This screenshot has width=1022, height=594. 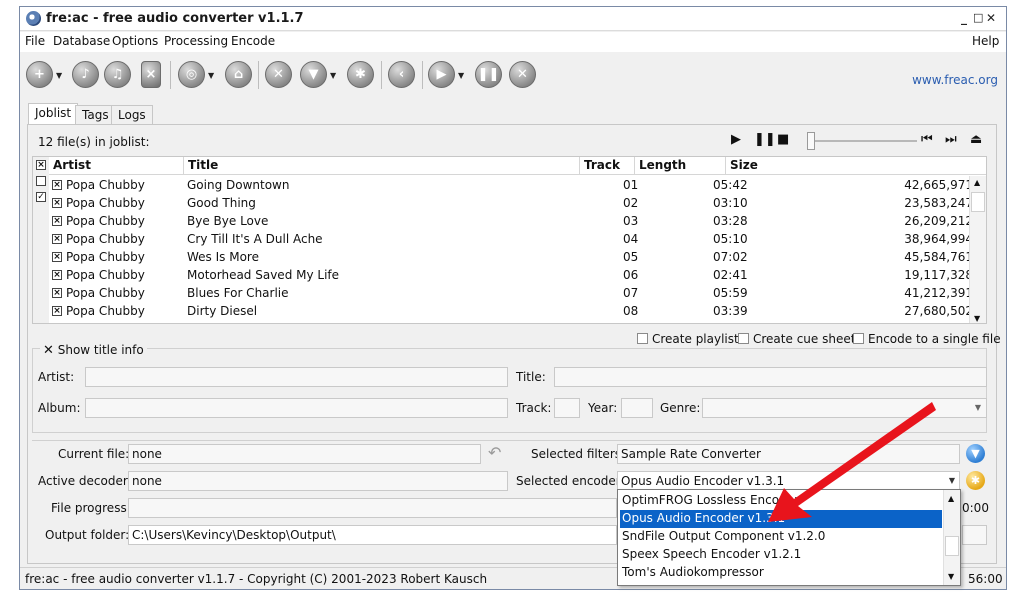 I want to click on encoder-option: OptimFROG Lossless Encoder, so click(x=781, y=501).